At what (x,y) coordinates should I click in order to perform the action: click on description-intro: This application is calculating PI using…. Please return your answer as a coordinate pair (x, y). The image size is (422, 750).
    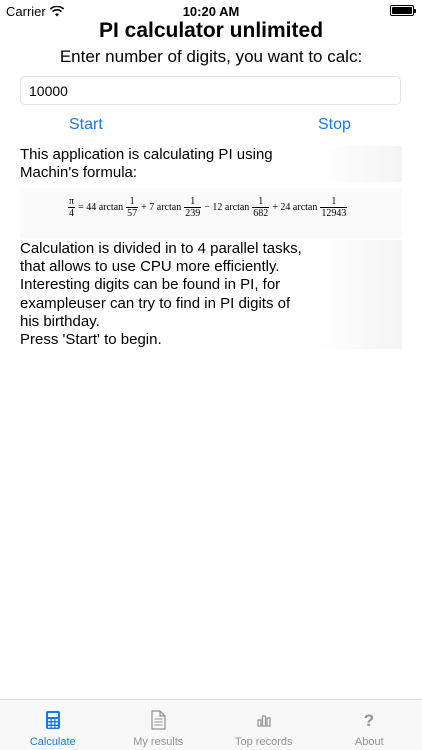
    Looking at the image, I should click on (211, 164).